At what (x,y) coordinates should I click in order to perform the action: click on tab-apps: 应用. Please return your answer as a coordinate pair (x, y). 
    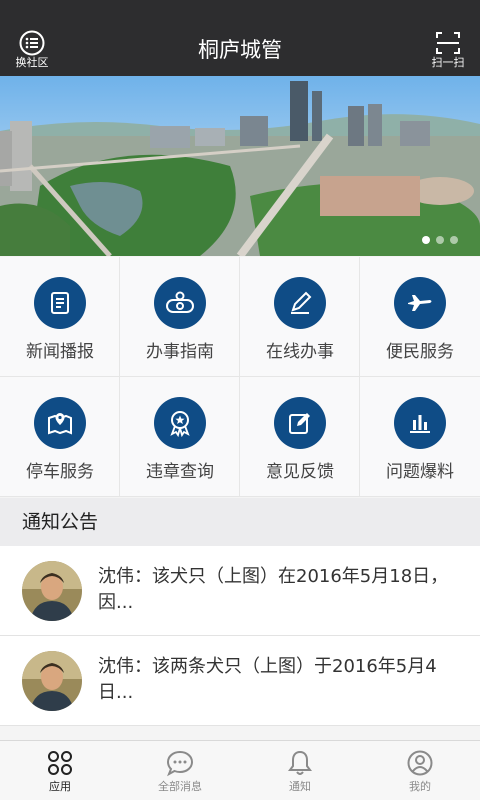
    Looking at the image, I should click on (60, 770).